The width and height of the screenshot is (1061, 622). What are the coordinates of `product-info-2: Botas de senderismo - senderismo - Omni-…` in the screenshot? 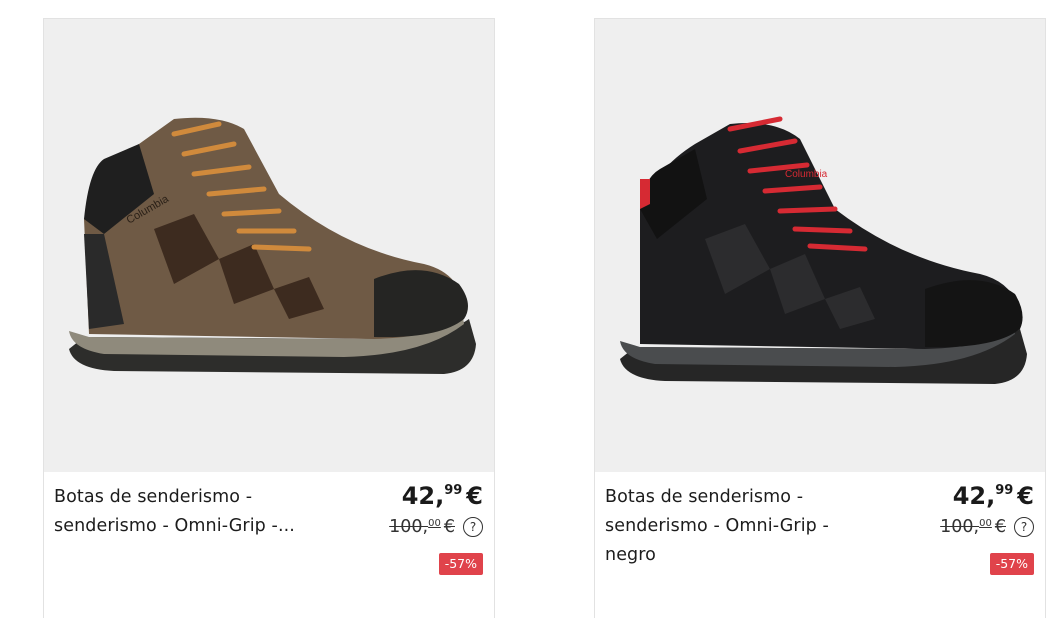 It's located at (820, 547).